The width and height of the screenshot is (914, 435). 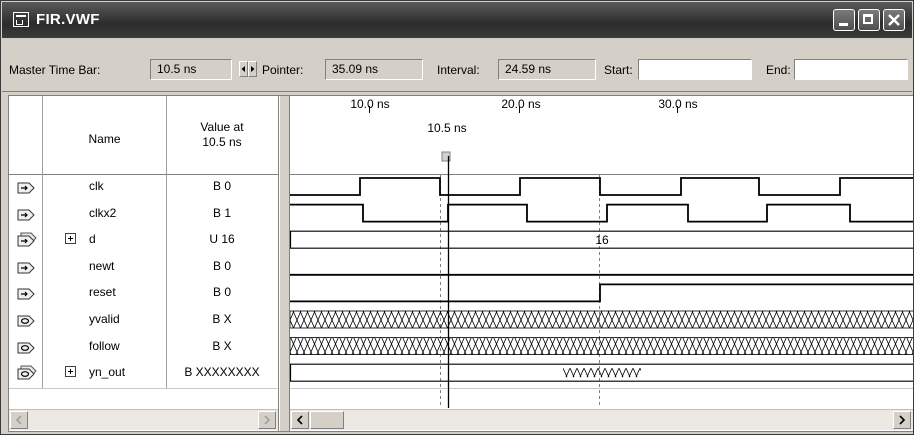 I want to click on time-tick-label: 20.0 ns, so click(x=520, y=104).